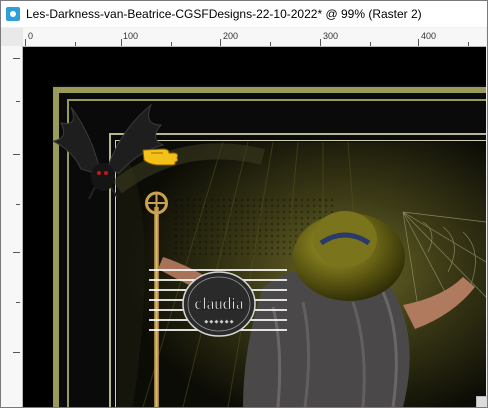  I want to click on watermark-stamp: claudia ◆ ◆ ◆ ◆ ◆ ◆, so click(219, 304).